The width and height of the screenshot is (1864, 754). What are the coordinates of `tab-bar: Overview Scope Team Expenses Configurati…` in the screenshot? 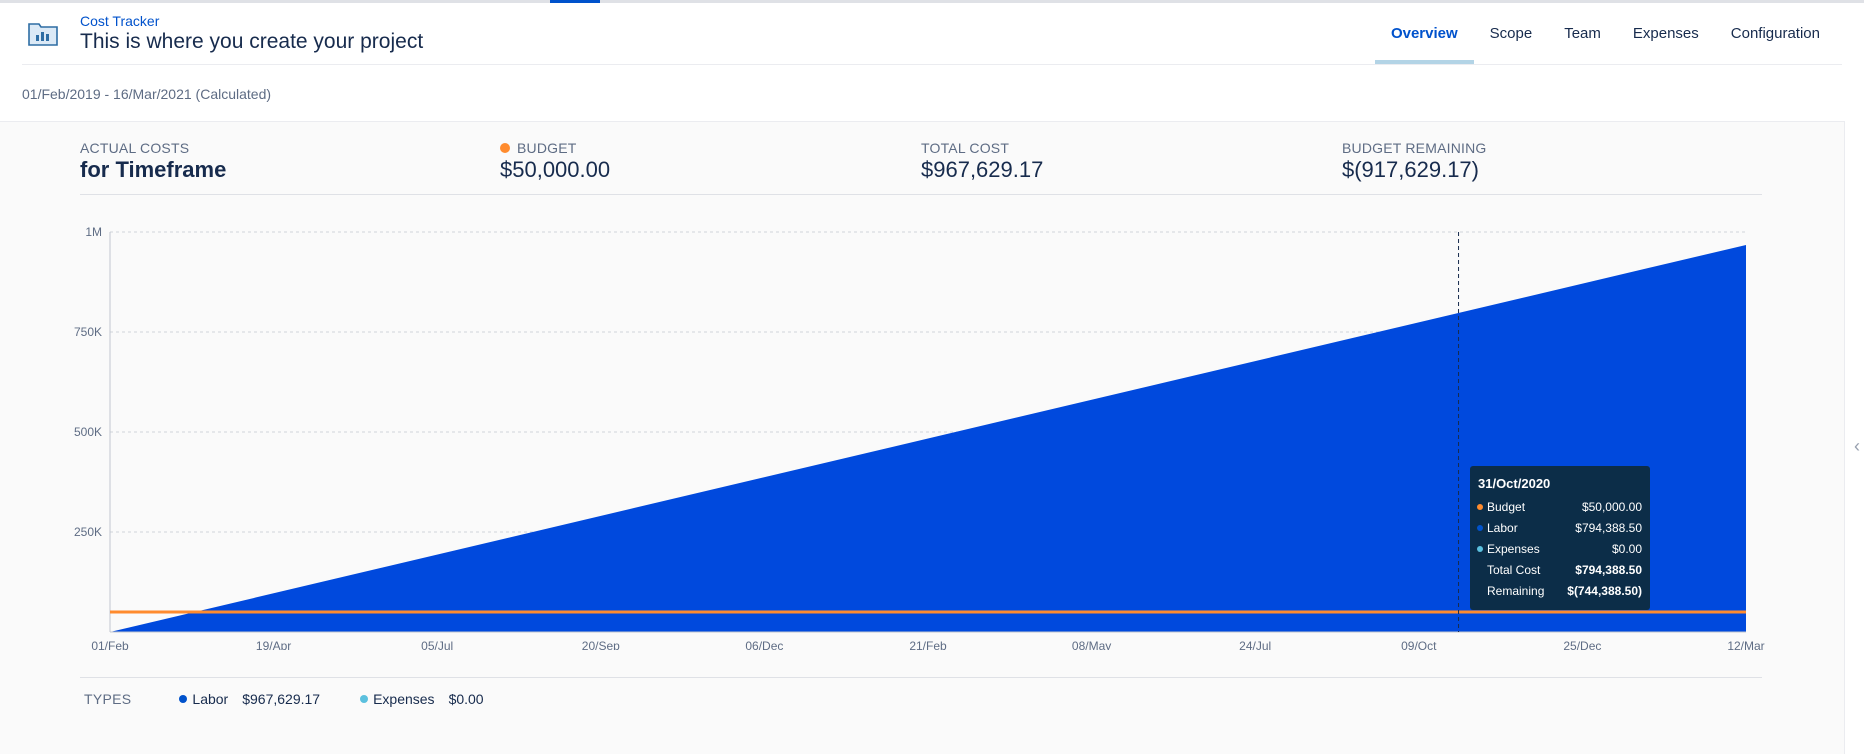 It's located at (1605, 32).